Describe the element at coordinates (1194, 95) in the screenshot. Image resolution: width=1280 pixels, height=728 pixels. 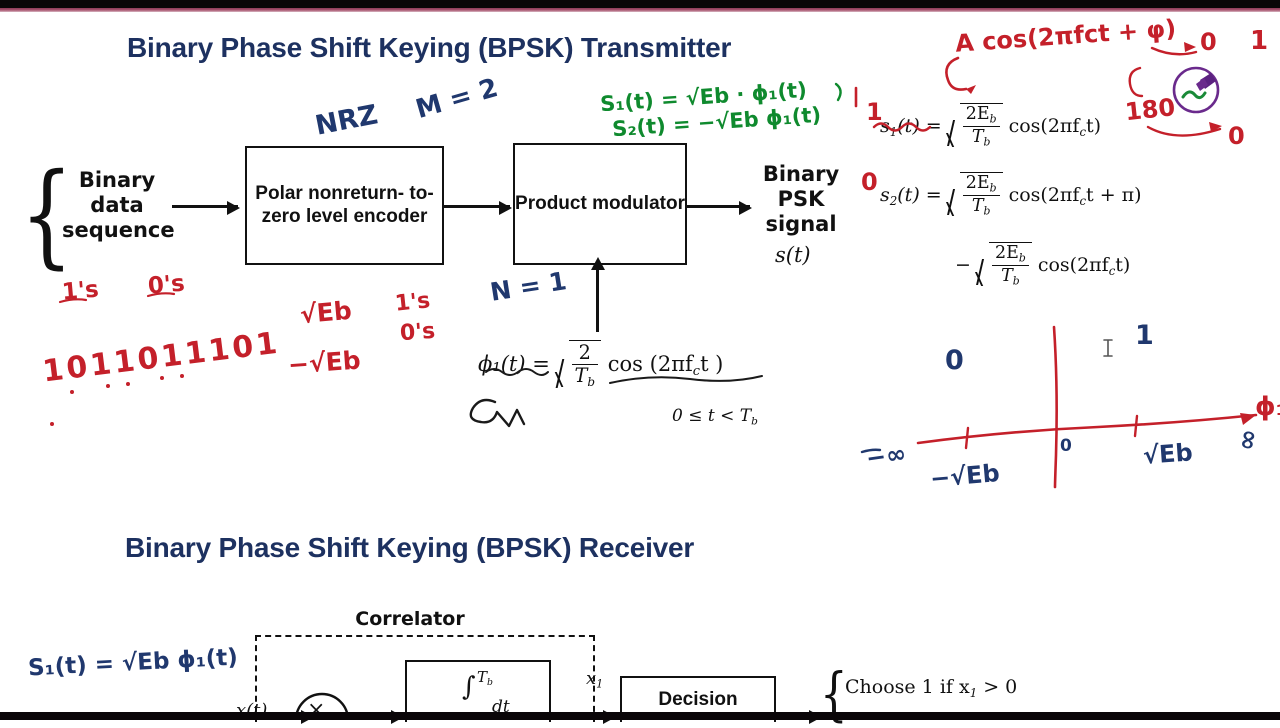
I see `pen-marker-stroke-icon` at that location.